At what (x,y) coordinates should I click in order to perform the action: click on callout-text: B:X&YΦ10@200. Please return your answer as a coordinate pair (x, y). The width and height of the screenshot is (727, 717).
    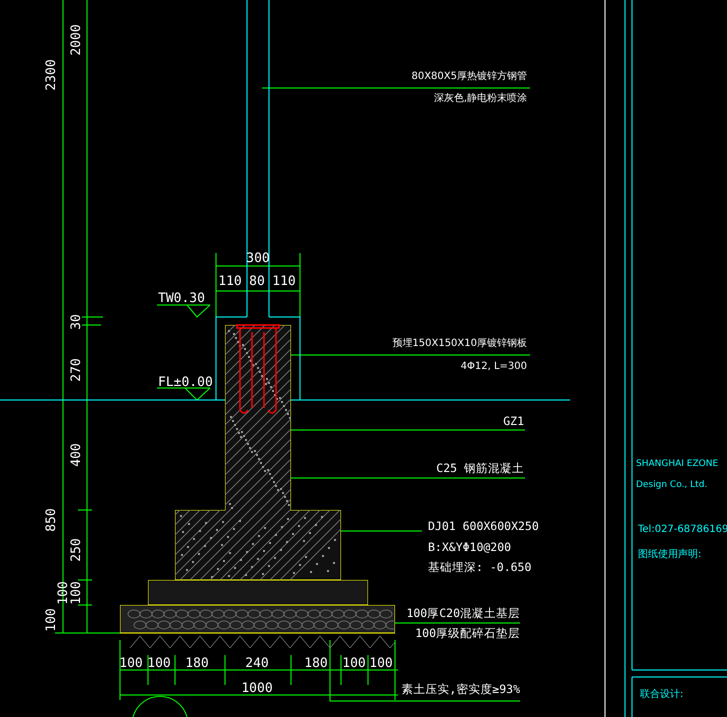
    Looking at the image, I should click on (470, 547).